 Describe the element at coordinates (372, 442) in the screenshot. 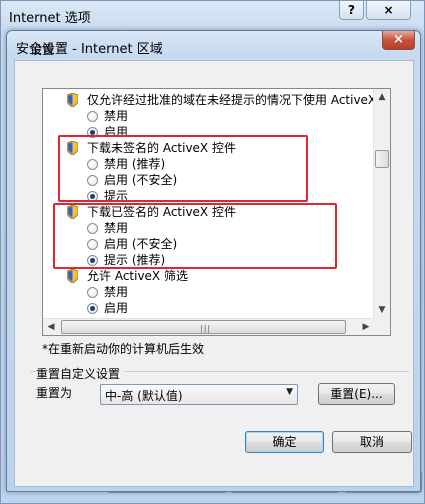

I see `cancel-button: 取消` at that location.